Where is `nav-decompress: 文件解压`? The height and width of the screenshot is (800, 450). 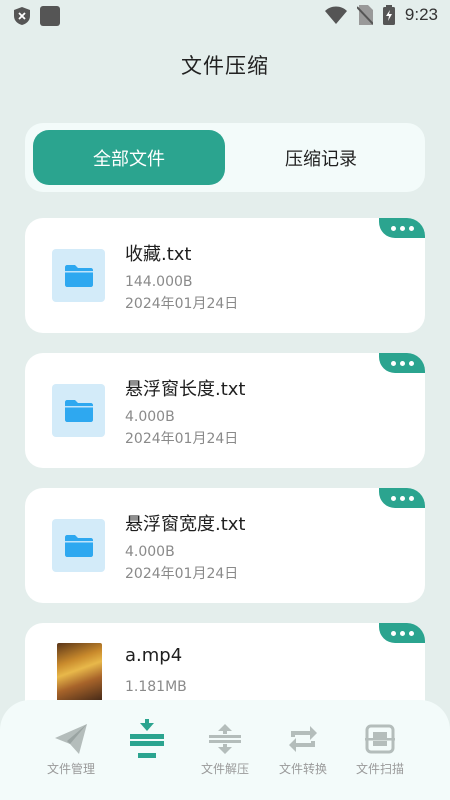
nav-decompress: 文件解压 is located at coordinates (225, 749).